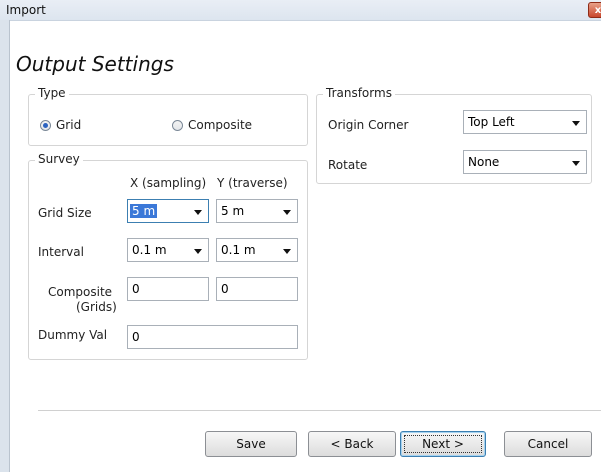 The height and width of the screenshot is (472, 601). I want to click on composite-radio, so click(177, 125).